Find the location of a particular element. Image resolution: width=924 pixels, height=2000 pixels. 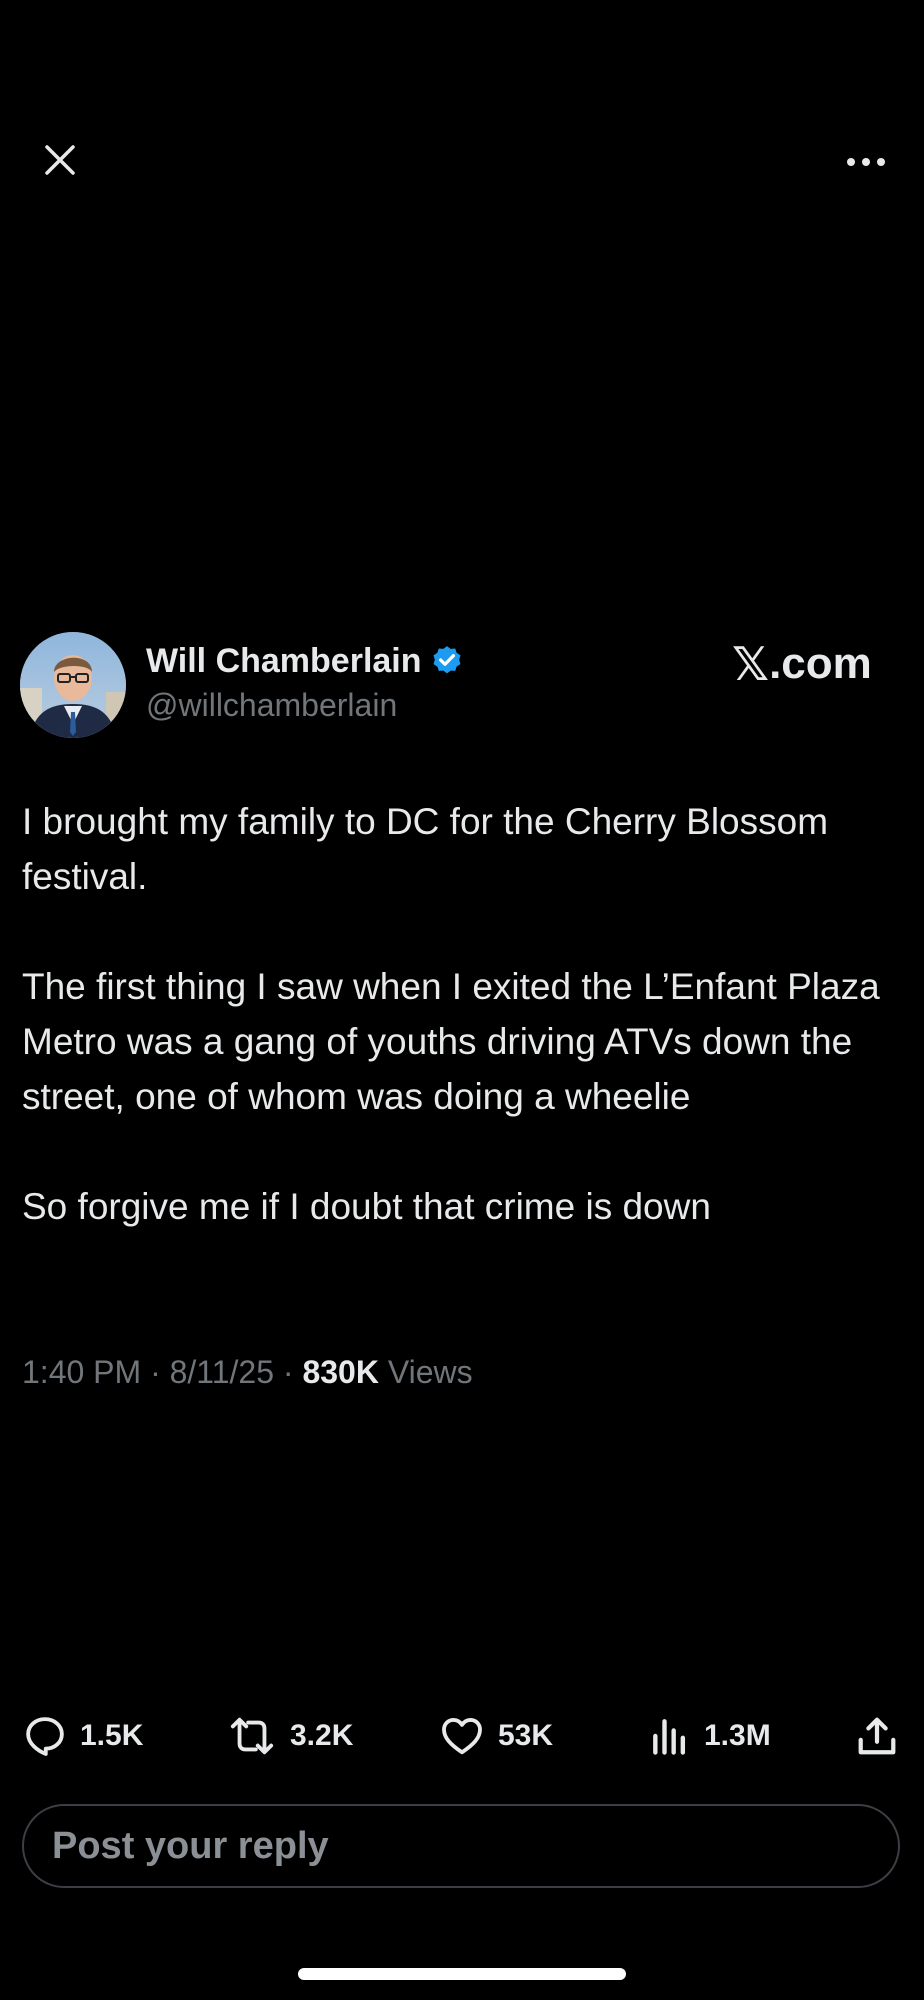

post-time: 1:40 PM is located at coordinates (82, 1372).